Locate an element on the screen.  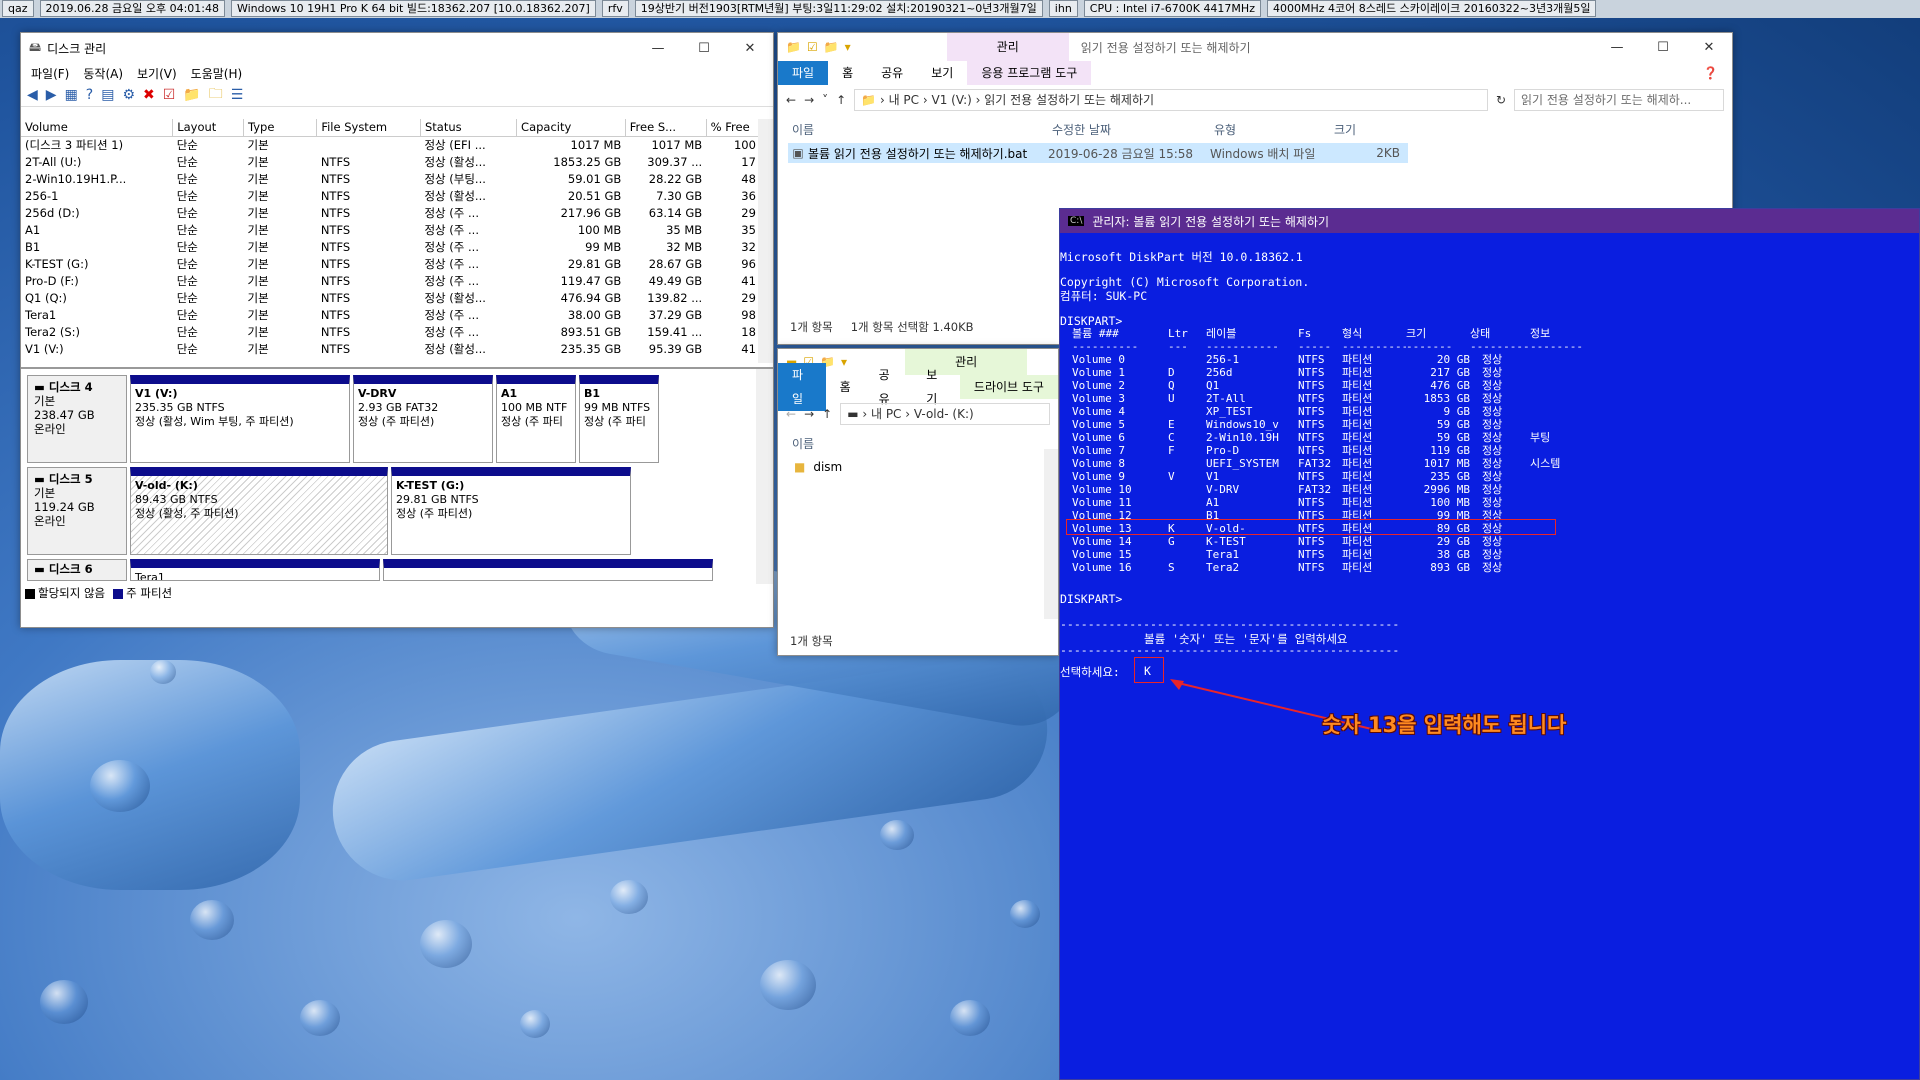
quick-access-icons: 📁☑📁▾ is located at coordinates (821, 47).